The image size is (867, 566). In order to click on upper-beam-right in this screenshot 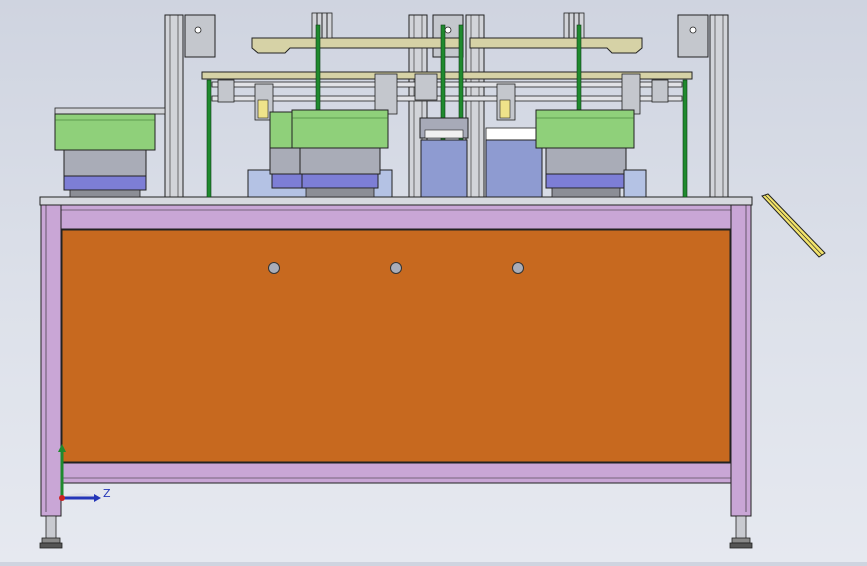, I will do `click(556, 45)`.